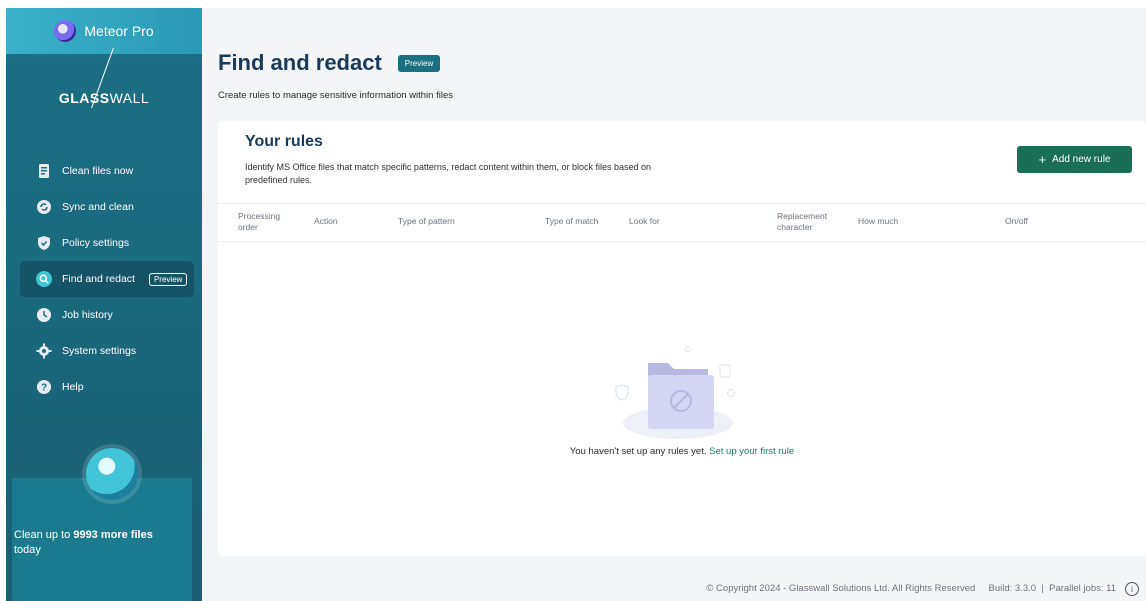 Image resolution: width=1146 pixels, height=601 pixels. Describe the element at coordinates (44, 315) in the screenshot. I see `clock-icon` at that location.